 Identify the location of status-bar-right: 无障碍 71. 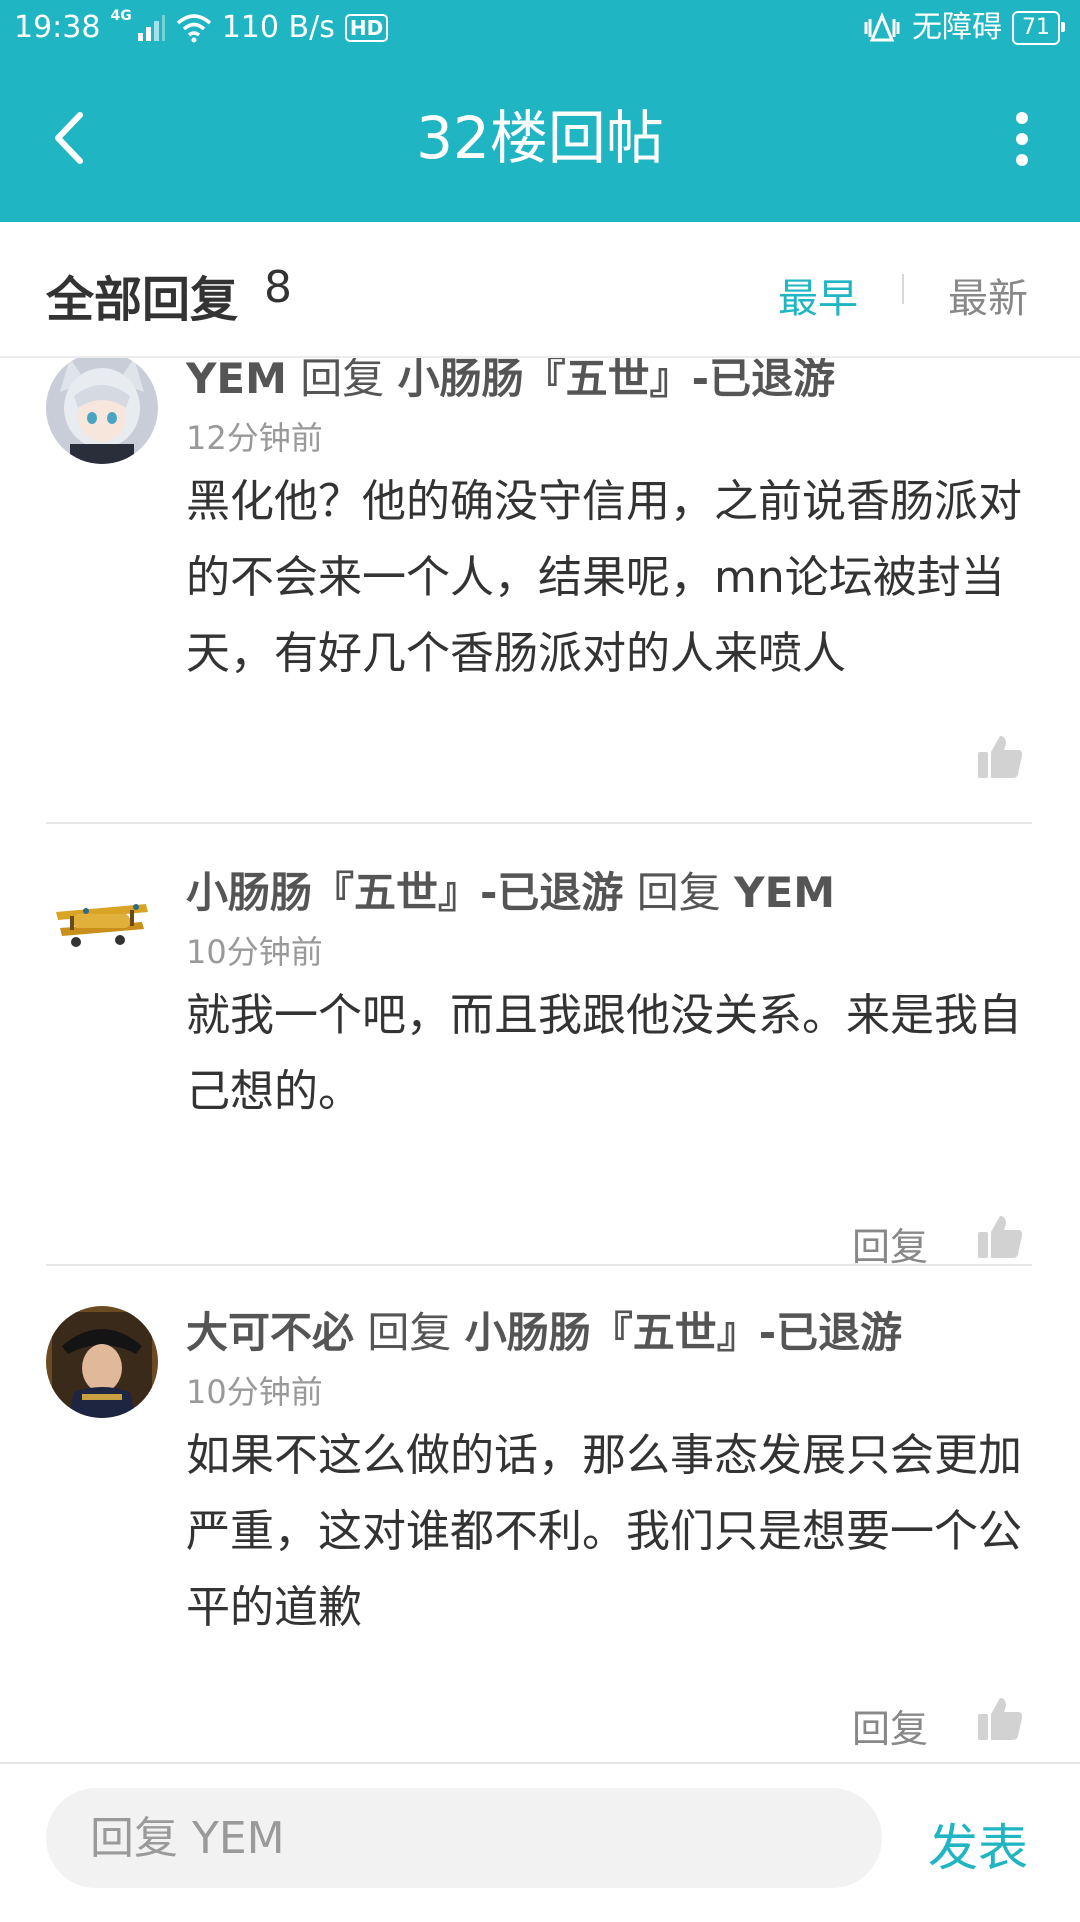
(963, 28).